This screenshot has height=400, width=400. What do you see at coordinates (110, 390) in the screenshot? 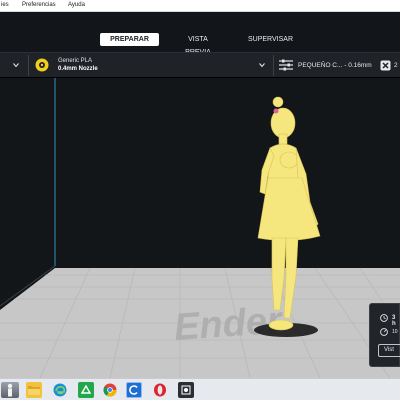
I see `chrome-browser-icon` at bounding box center [110, 390].